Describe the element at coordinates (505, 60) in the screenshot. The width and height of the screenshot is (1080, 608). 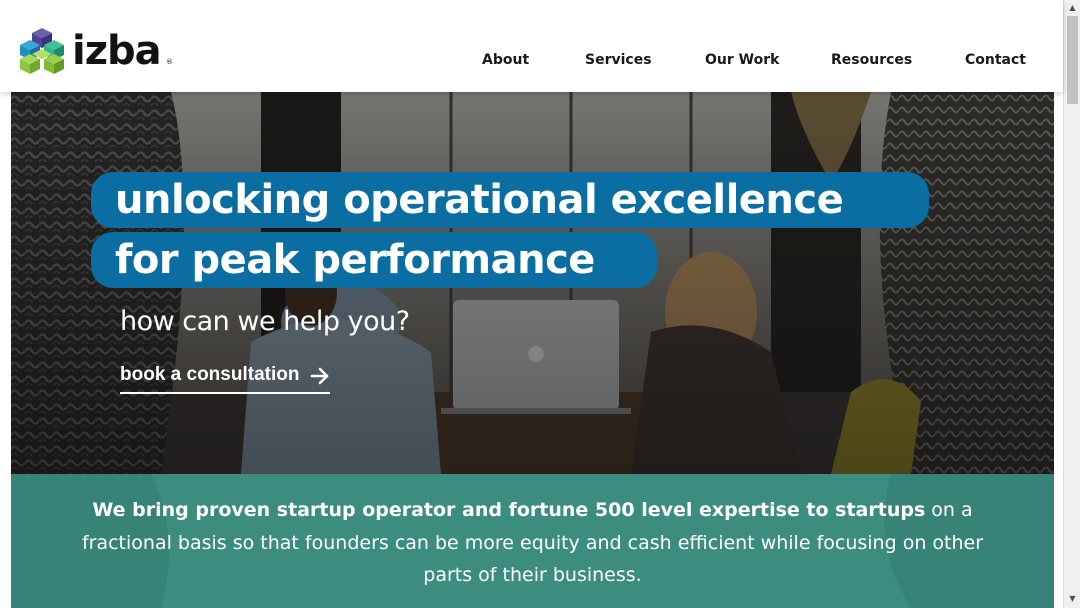
I see `nav-about: About` at that location.